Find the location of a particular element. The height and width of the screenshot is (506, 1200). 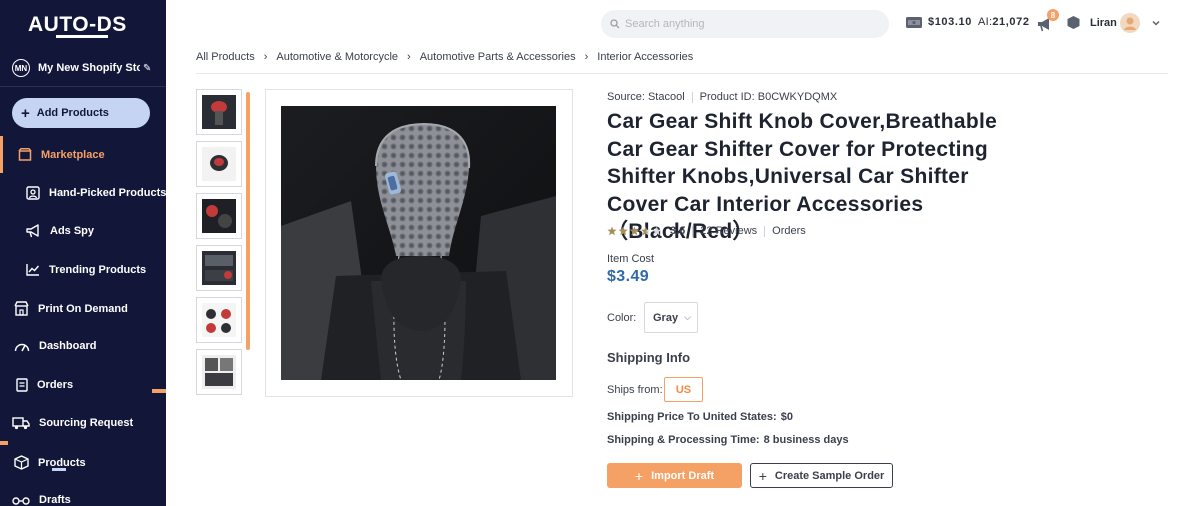

sidebar-item-label: Ads Spy is located at coordinates (72, 231).